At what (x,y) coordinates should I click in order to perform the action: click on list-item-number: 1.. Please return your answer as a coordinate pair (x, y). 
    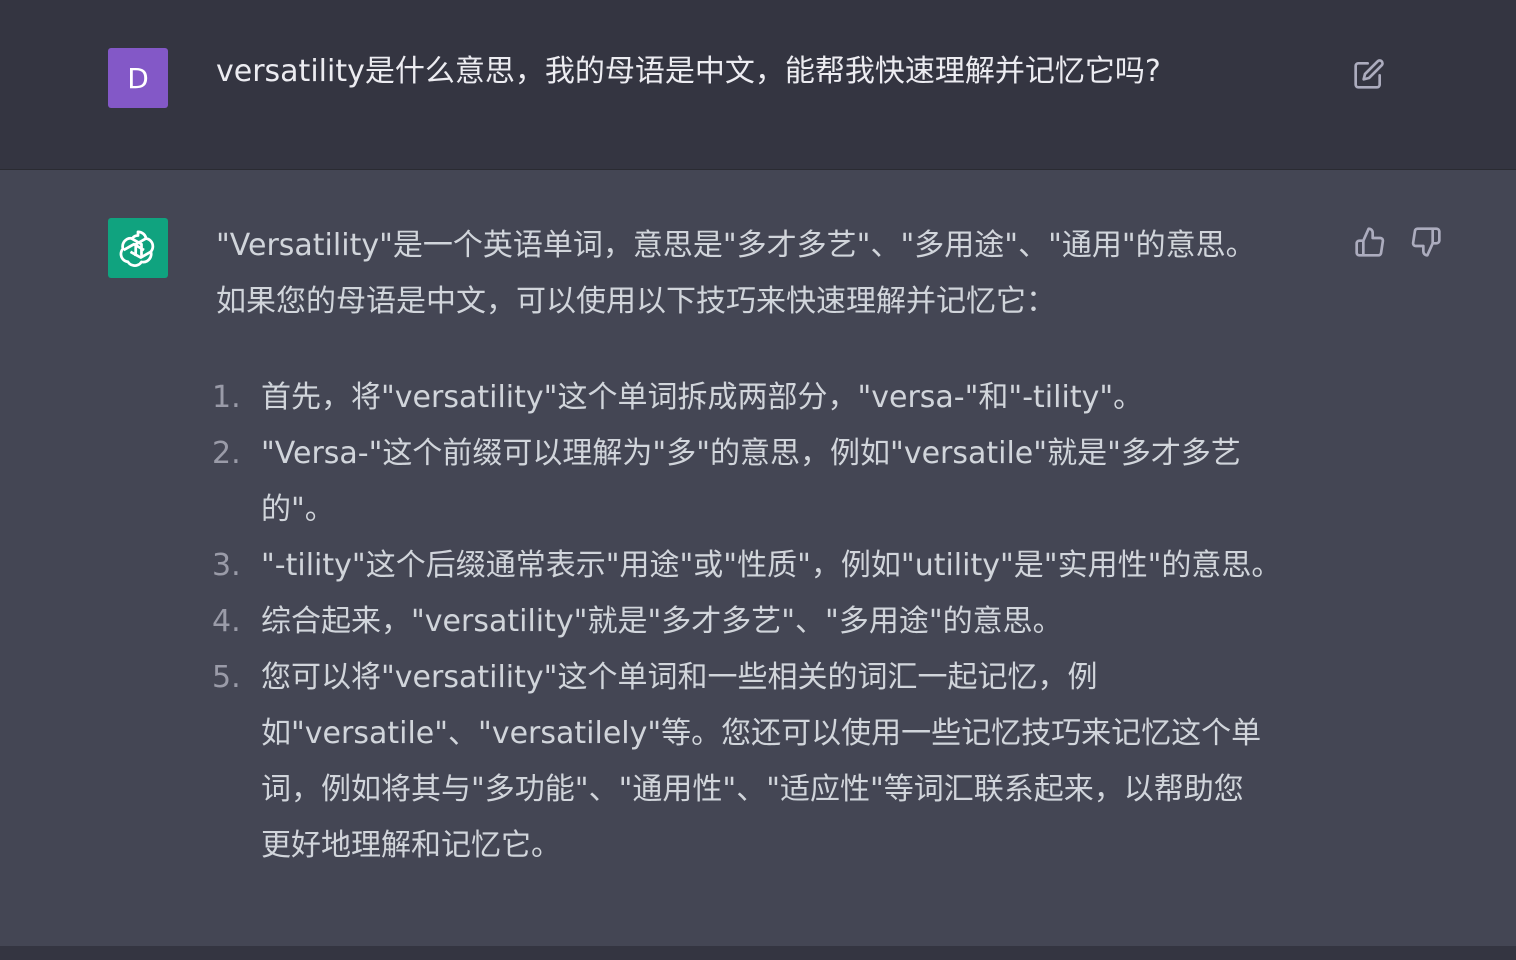
    Looking at the image, I should click on (226, 397).